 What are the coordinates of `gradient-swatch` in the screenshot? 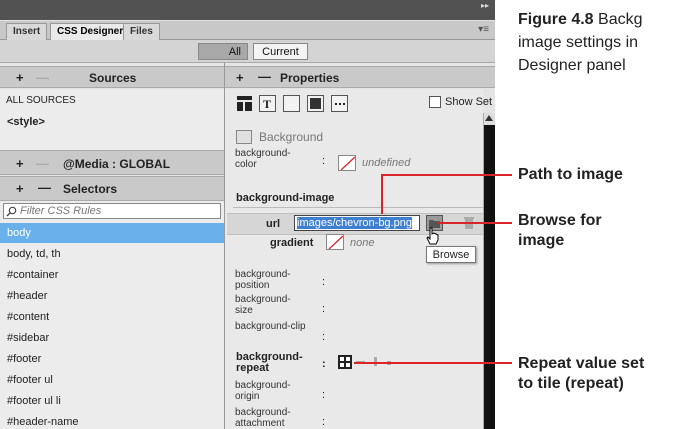 It's located at (335, 242).